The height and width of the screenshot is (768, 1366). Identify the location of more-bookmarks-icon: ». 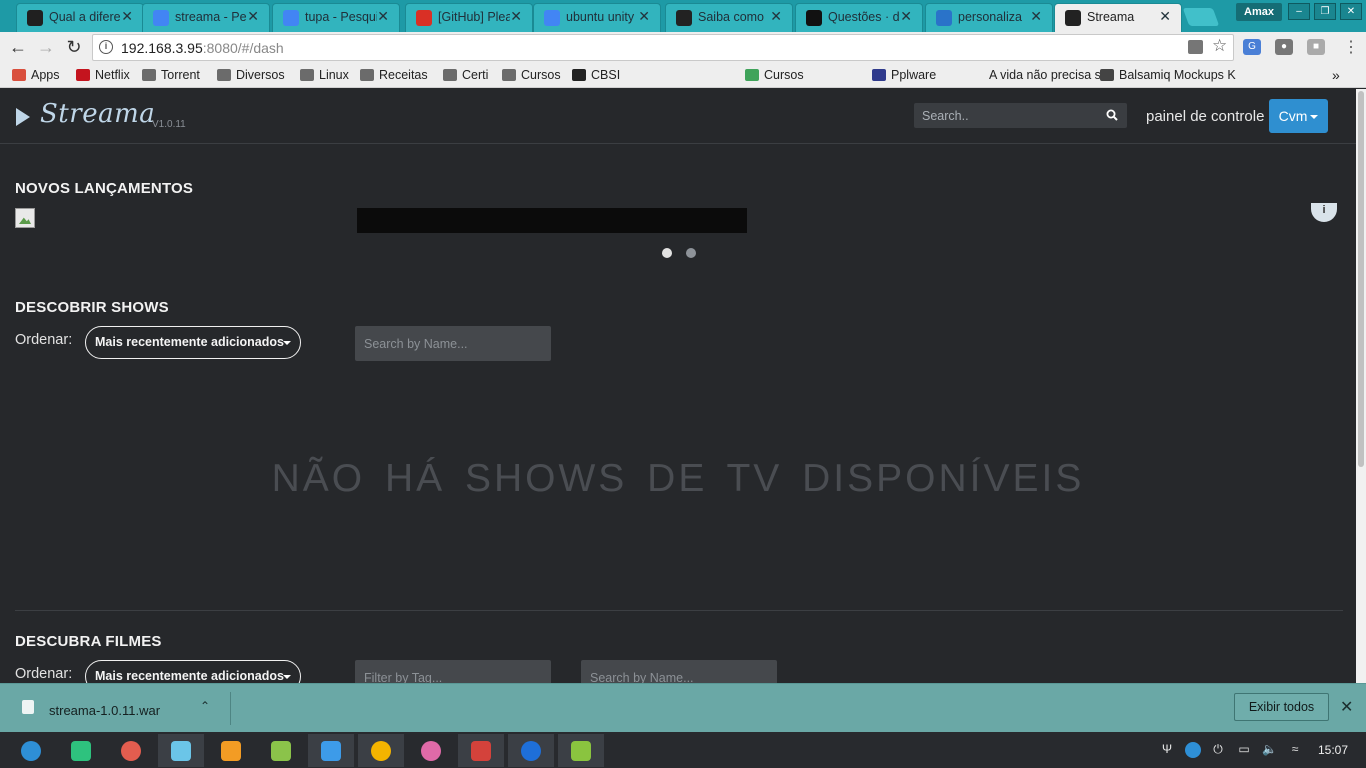
(1336, 75).